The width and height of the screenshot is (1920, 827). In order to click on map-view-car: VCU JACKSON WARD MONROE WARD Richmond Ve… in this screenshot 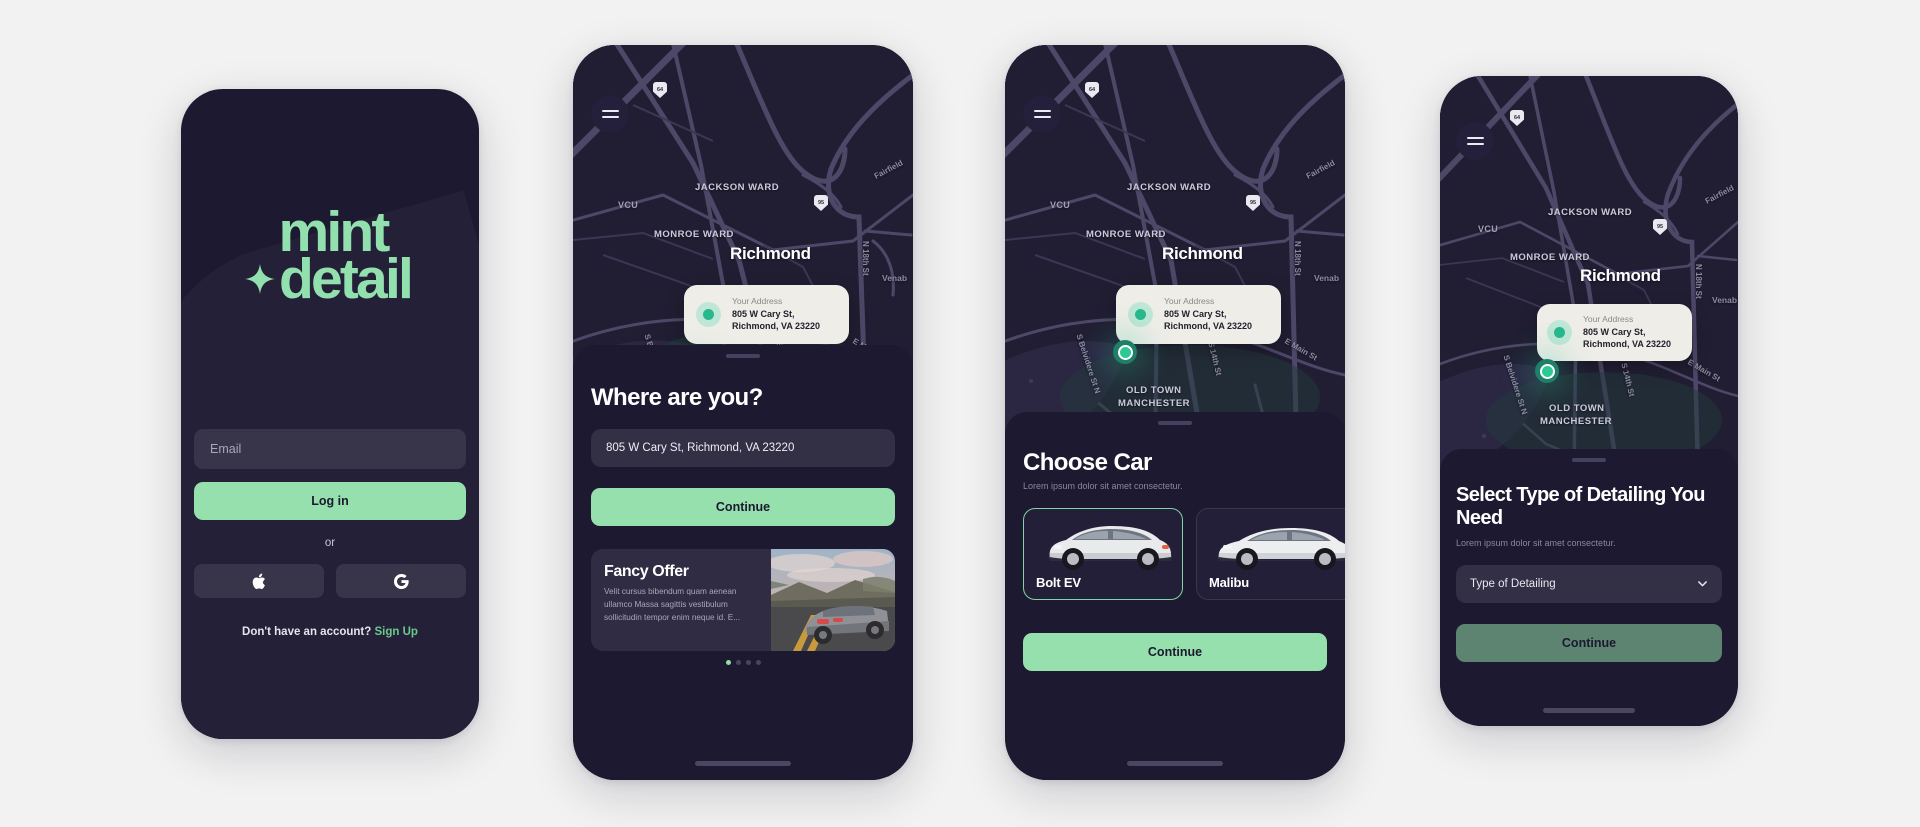, I will do `click(1175, 252)`.